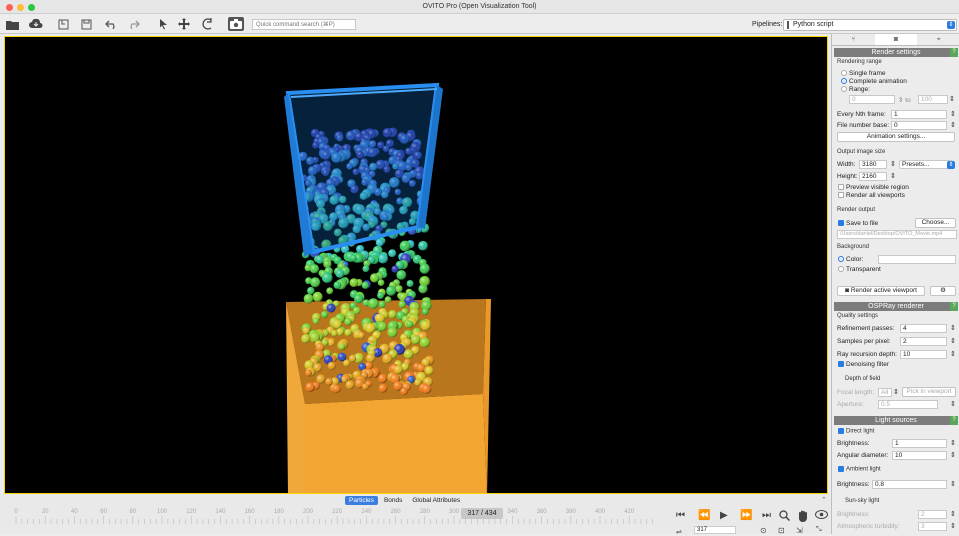 The height and width of the screenshot is (536, 959). Describe the element at coordinates (133, 24) in the screenshot. I see `redo-icon` at that location.